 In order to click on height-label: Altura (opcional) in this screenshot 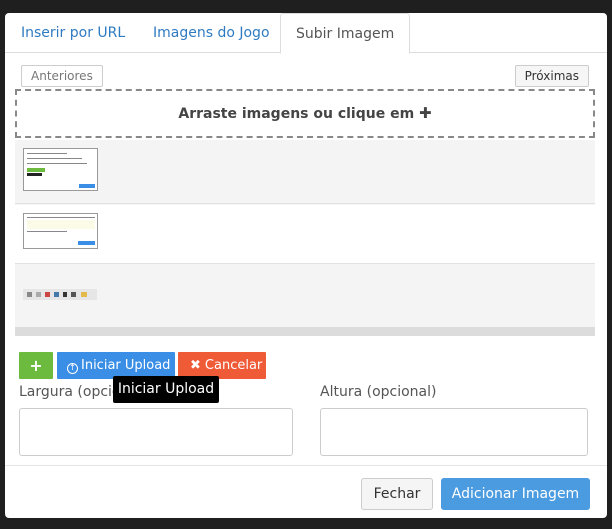, I will do `click(378, 392)`.